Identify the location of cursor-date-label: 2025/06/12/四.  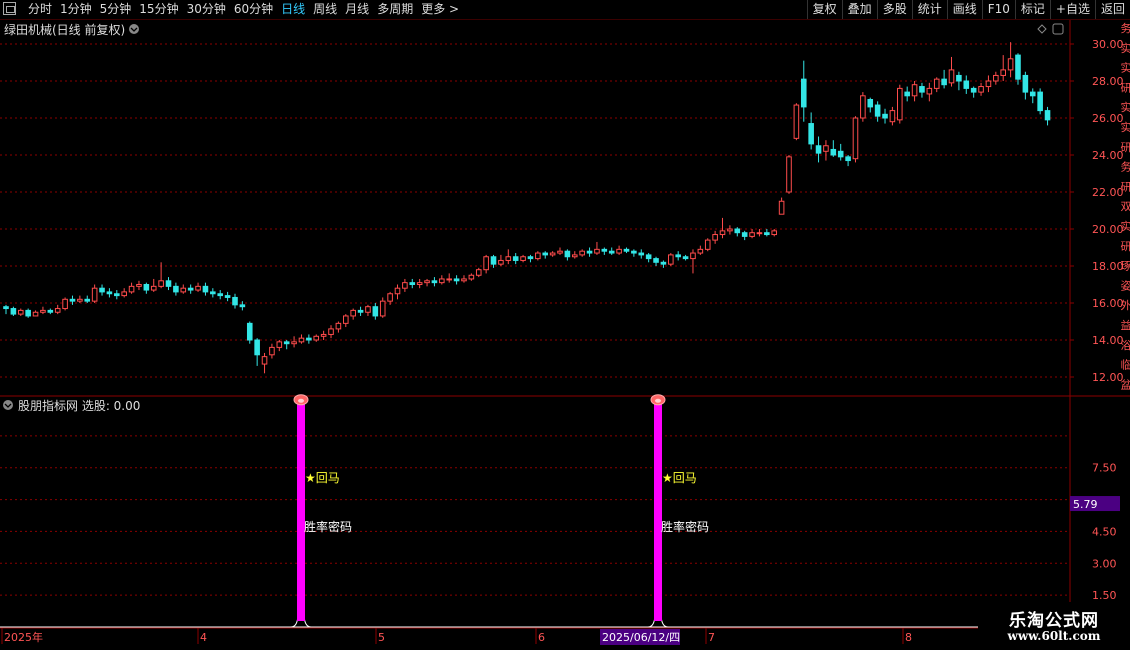
(641, 637).